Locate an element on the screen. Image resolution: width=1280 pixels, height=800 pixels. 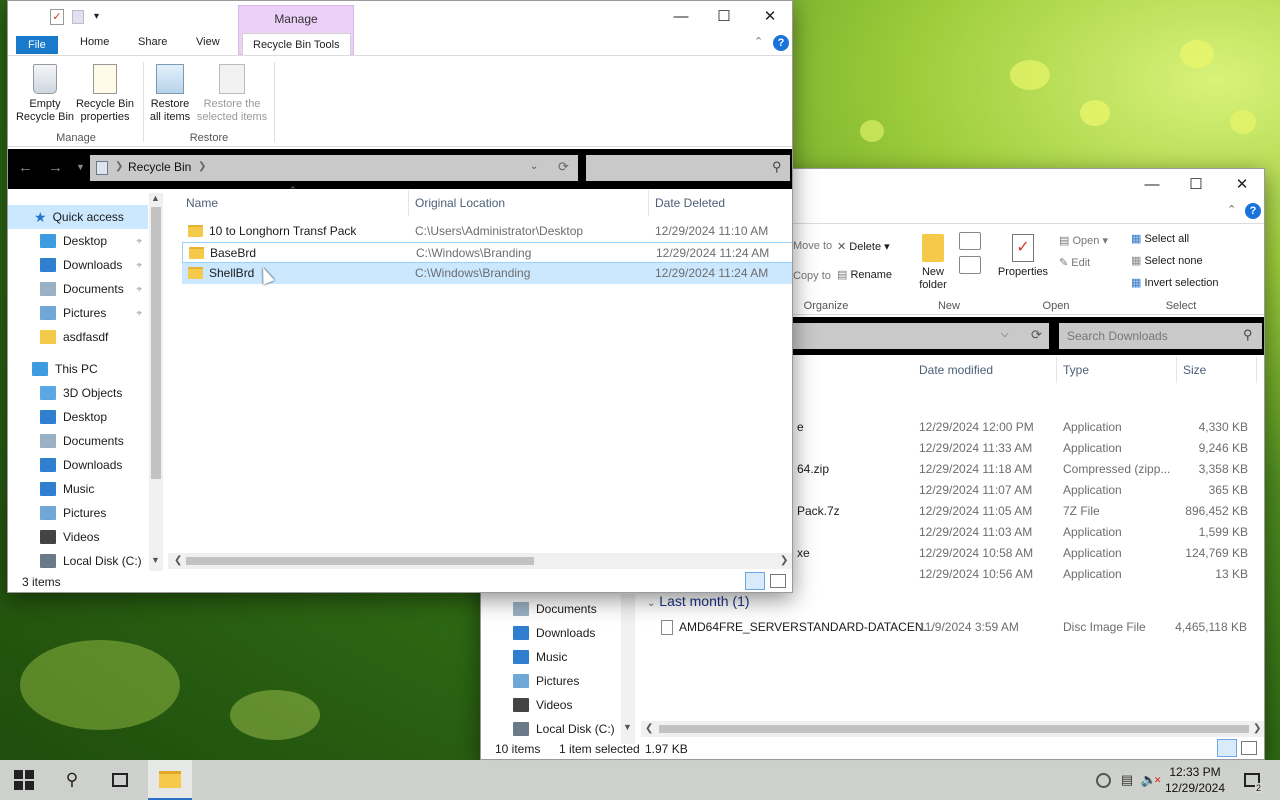
volume-muted-icon: 🔈 ✕ is located at coordinates (1151, 780).